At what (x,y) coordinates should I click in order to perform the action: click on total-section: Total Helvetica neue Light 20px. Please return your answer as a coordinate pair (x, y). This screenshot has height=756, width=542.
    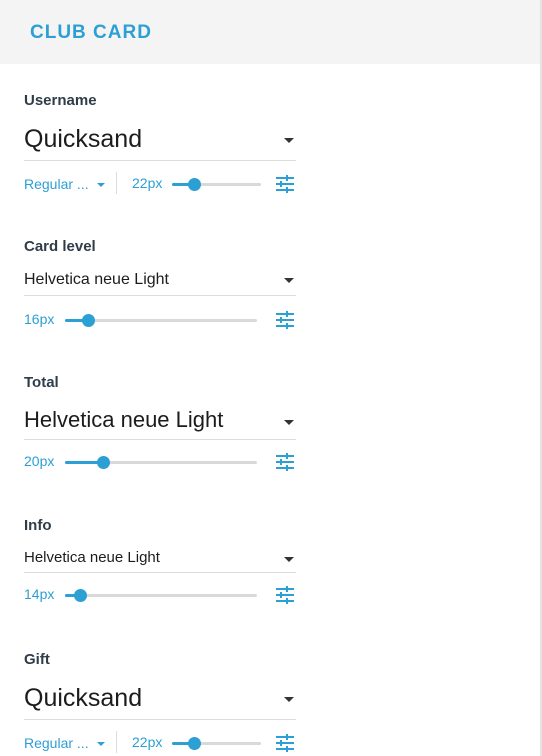
    Looking at the image, I should click on (160, 424).